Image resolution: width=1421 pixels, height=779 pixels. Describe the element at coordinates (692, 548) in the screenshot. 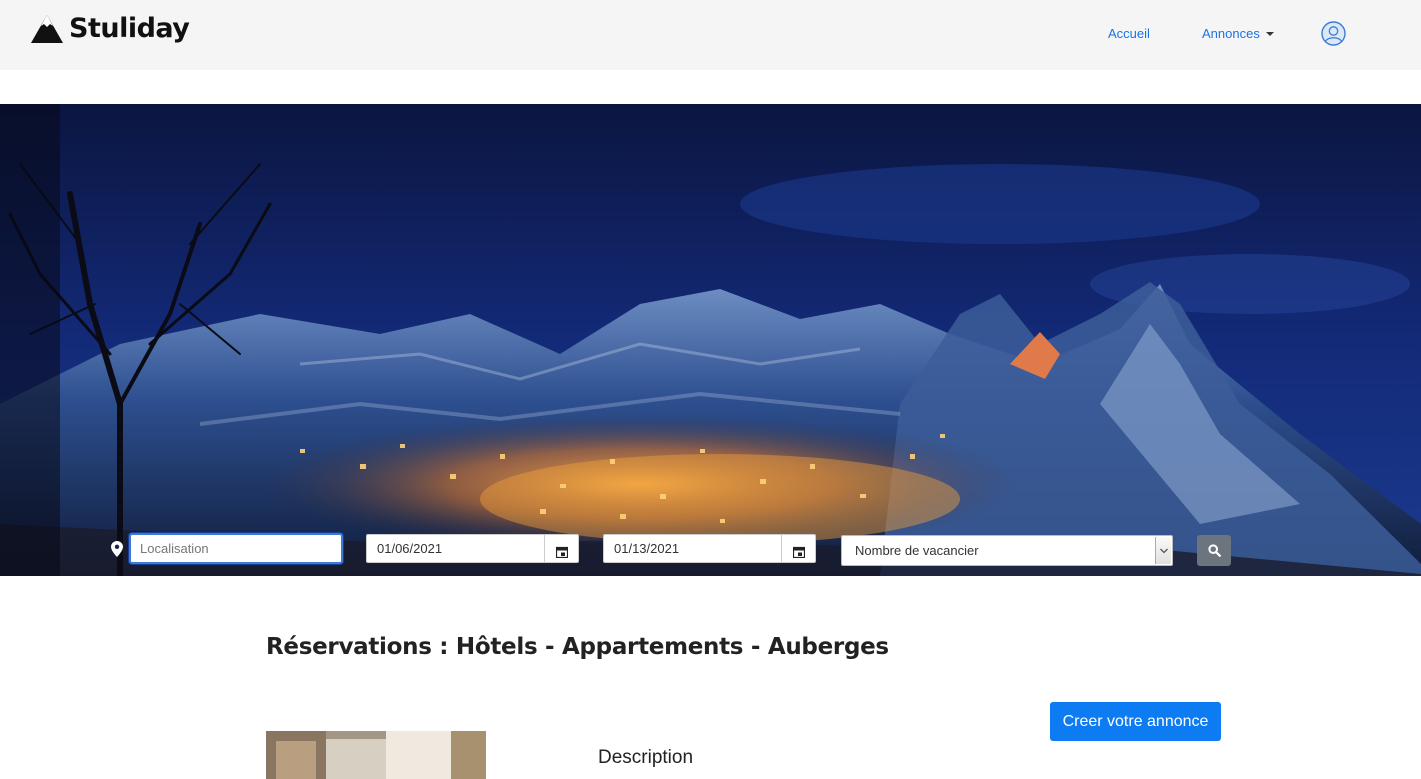

I see `end-date-input: 01/13/2021` at that location.